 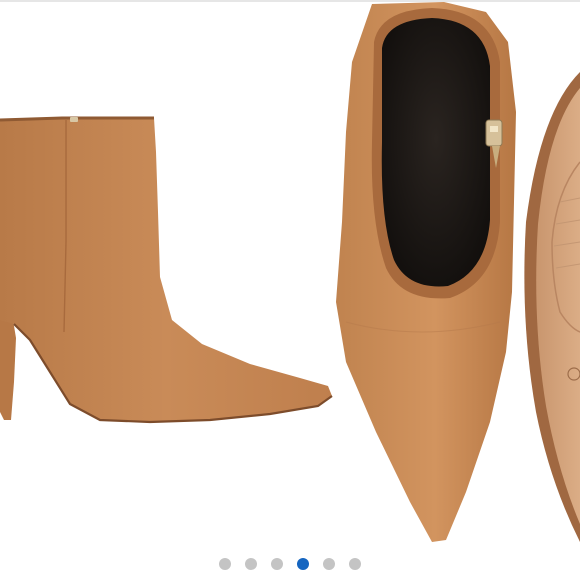 I want to click on boot-sole-view, so click(x=552, y=307).